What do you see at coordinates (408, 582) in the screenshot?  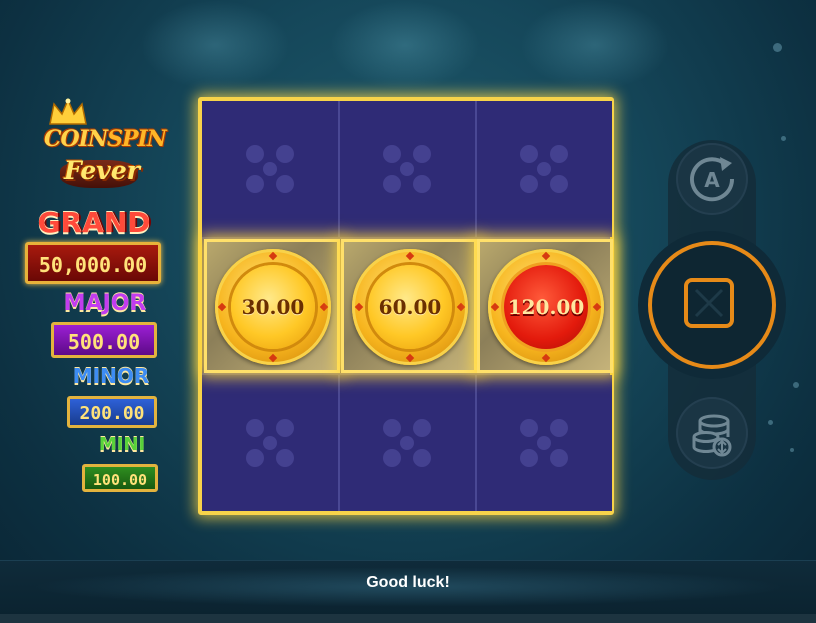 I see `status-message: Good luck!` at bounding box center [408, 582].